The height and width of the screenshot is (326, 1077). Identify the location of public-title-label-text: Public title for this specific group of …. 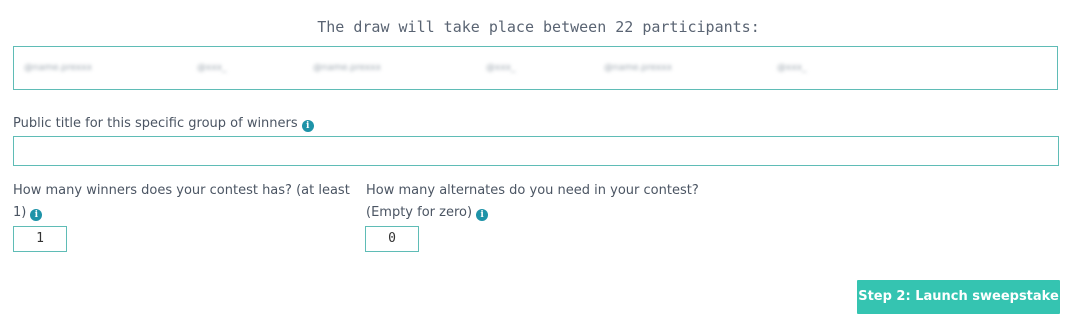
(155, 123).